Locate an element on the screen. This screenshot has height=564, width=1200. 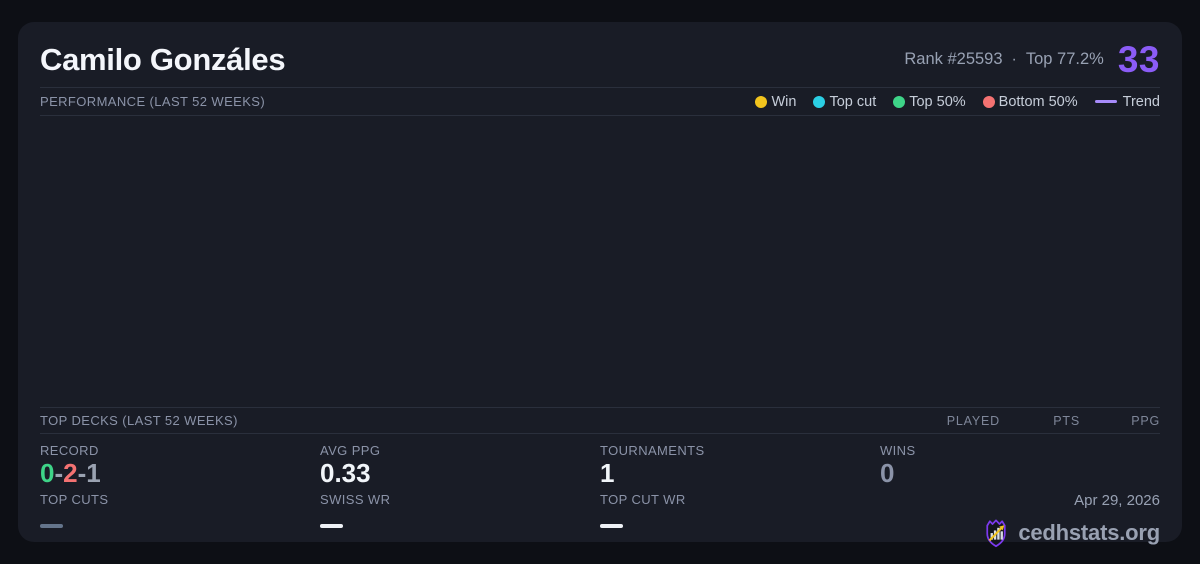
site-name: cedhstats.org is located at coordinates (1089, 533).